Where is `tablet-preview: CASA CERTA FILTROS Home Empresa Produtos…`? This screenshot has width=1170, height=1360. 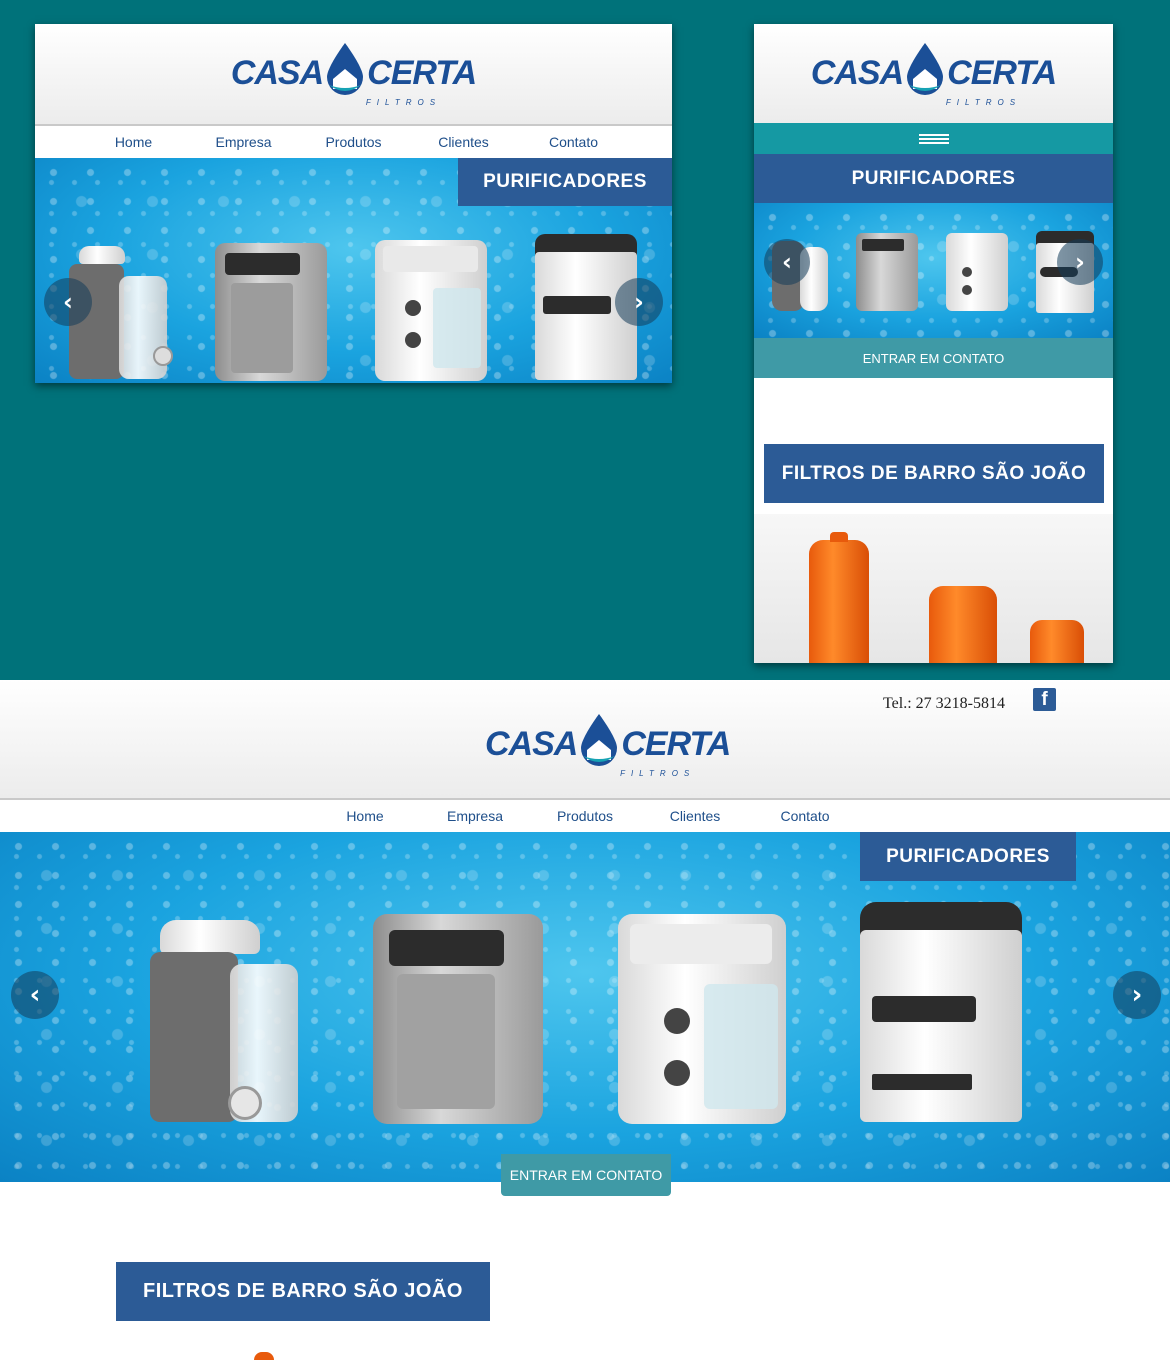
tablet-preview: CASA CERTA FILTROS Home Empresa Produtos… is located at coordinates (353, 203).